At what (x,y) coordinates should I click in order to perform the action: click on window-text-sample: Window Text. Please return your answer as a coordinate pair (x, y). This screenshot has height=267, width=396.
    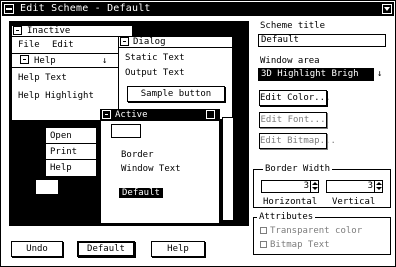
    Looking at the image, I should click on (151, 169).